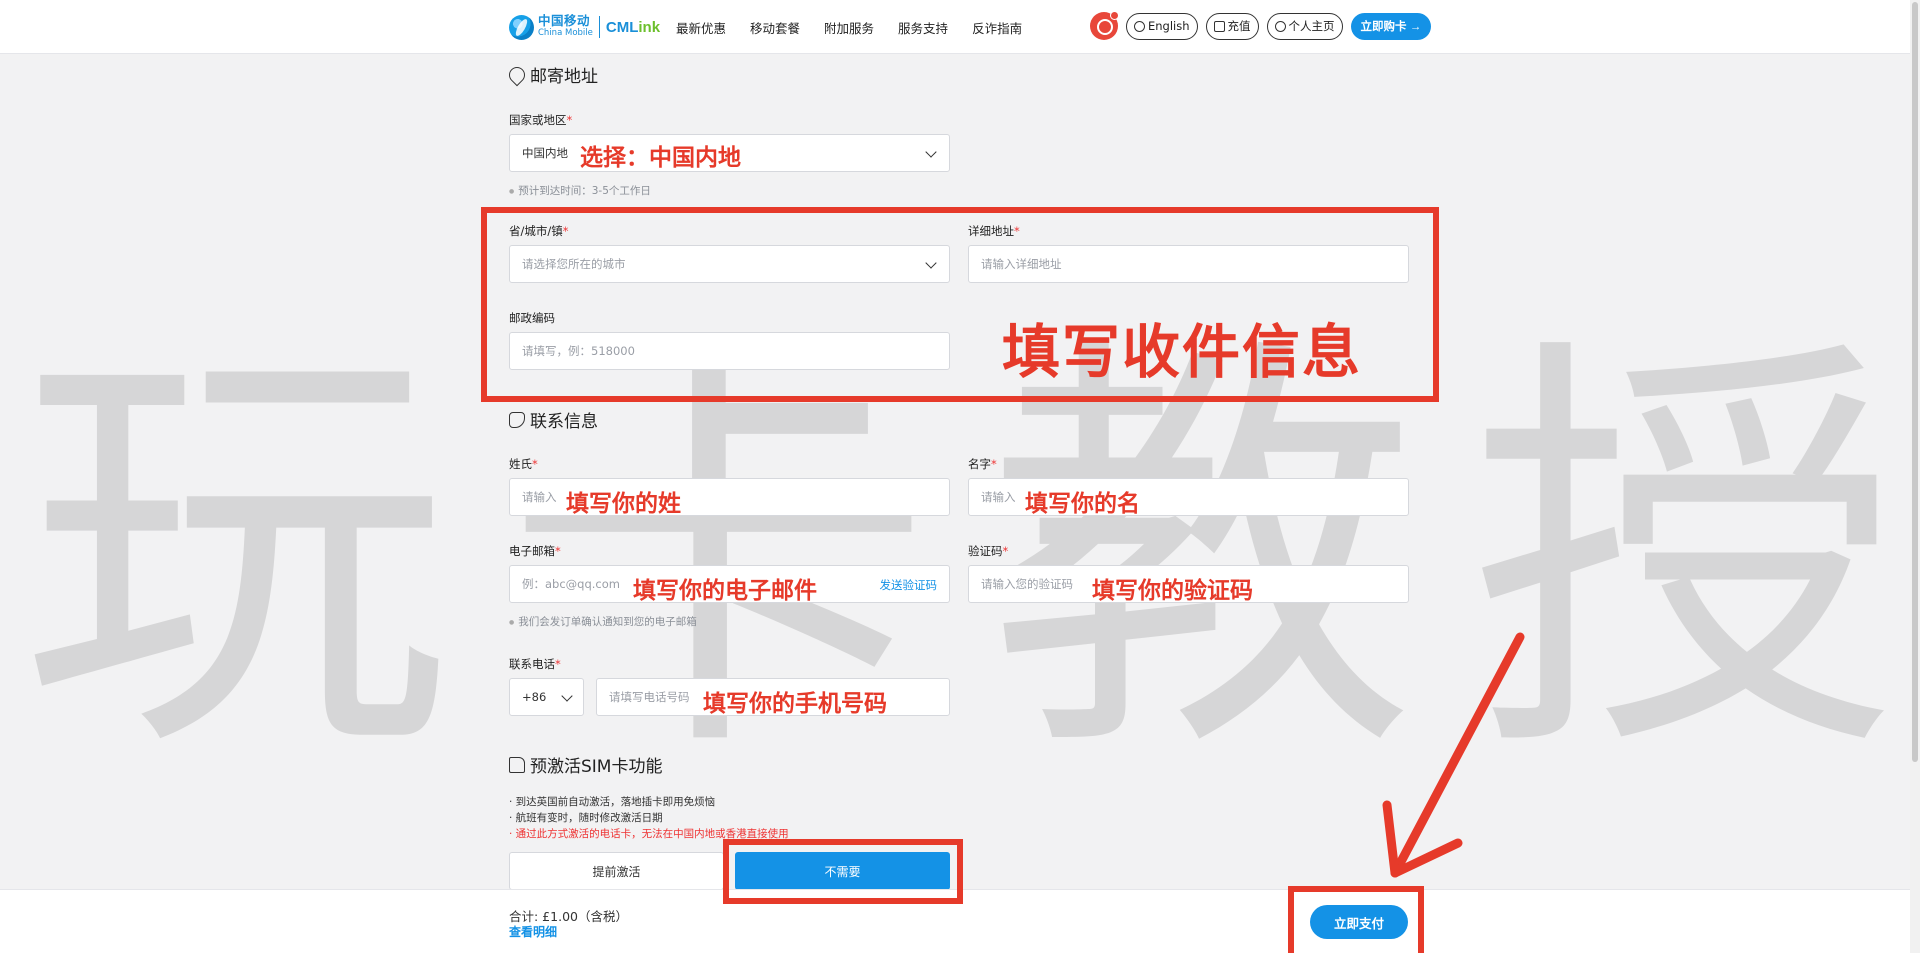 This screenshot has width=1920, height=953. I want to click on language-button: English, so click(1162, 26).